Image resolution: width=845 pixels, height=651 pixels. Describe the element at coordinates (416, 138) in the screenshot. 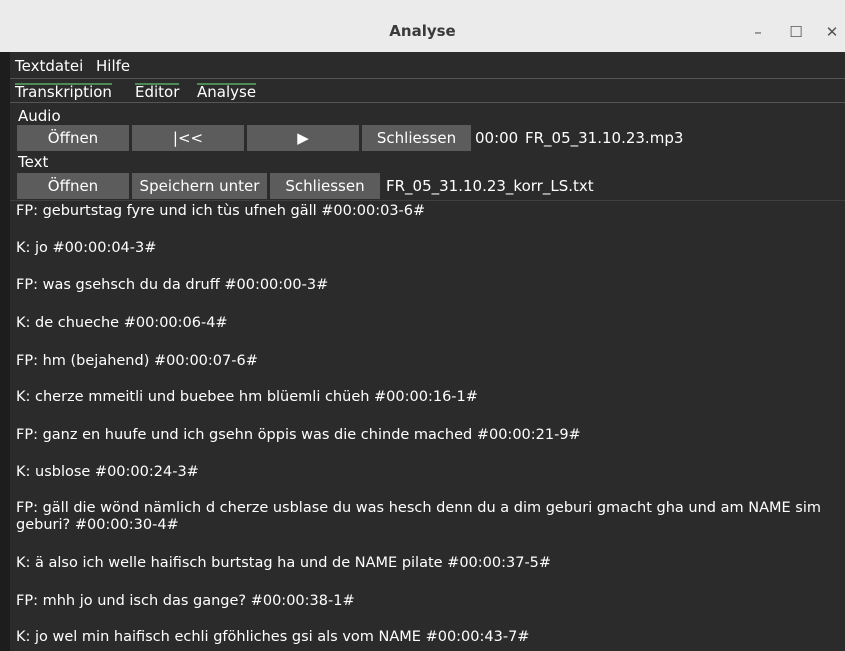

I see `audio-close-button: Schliessen` at that location.